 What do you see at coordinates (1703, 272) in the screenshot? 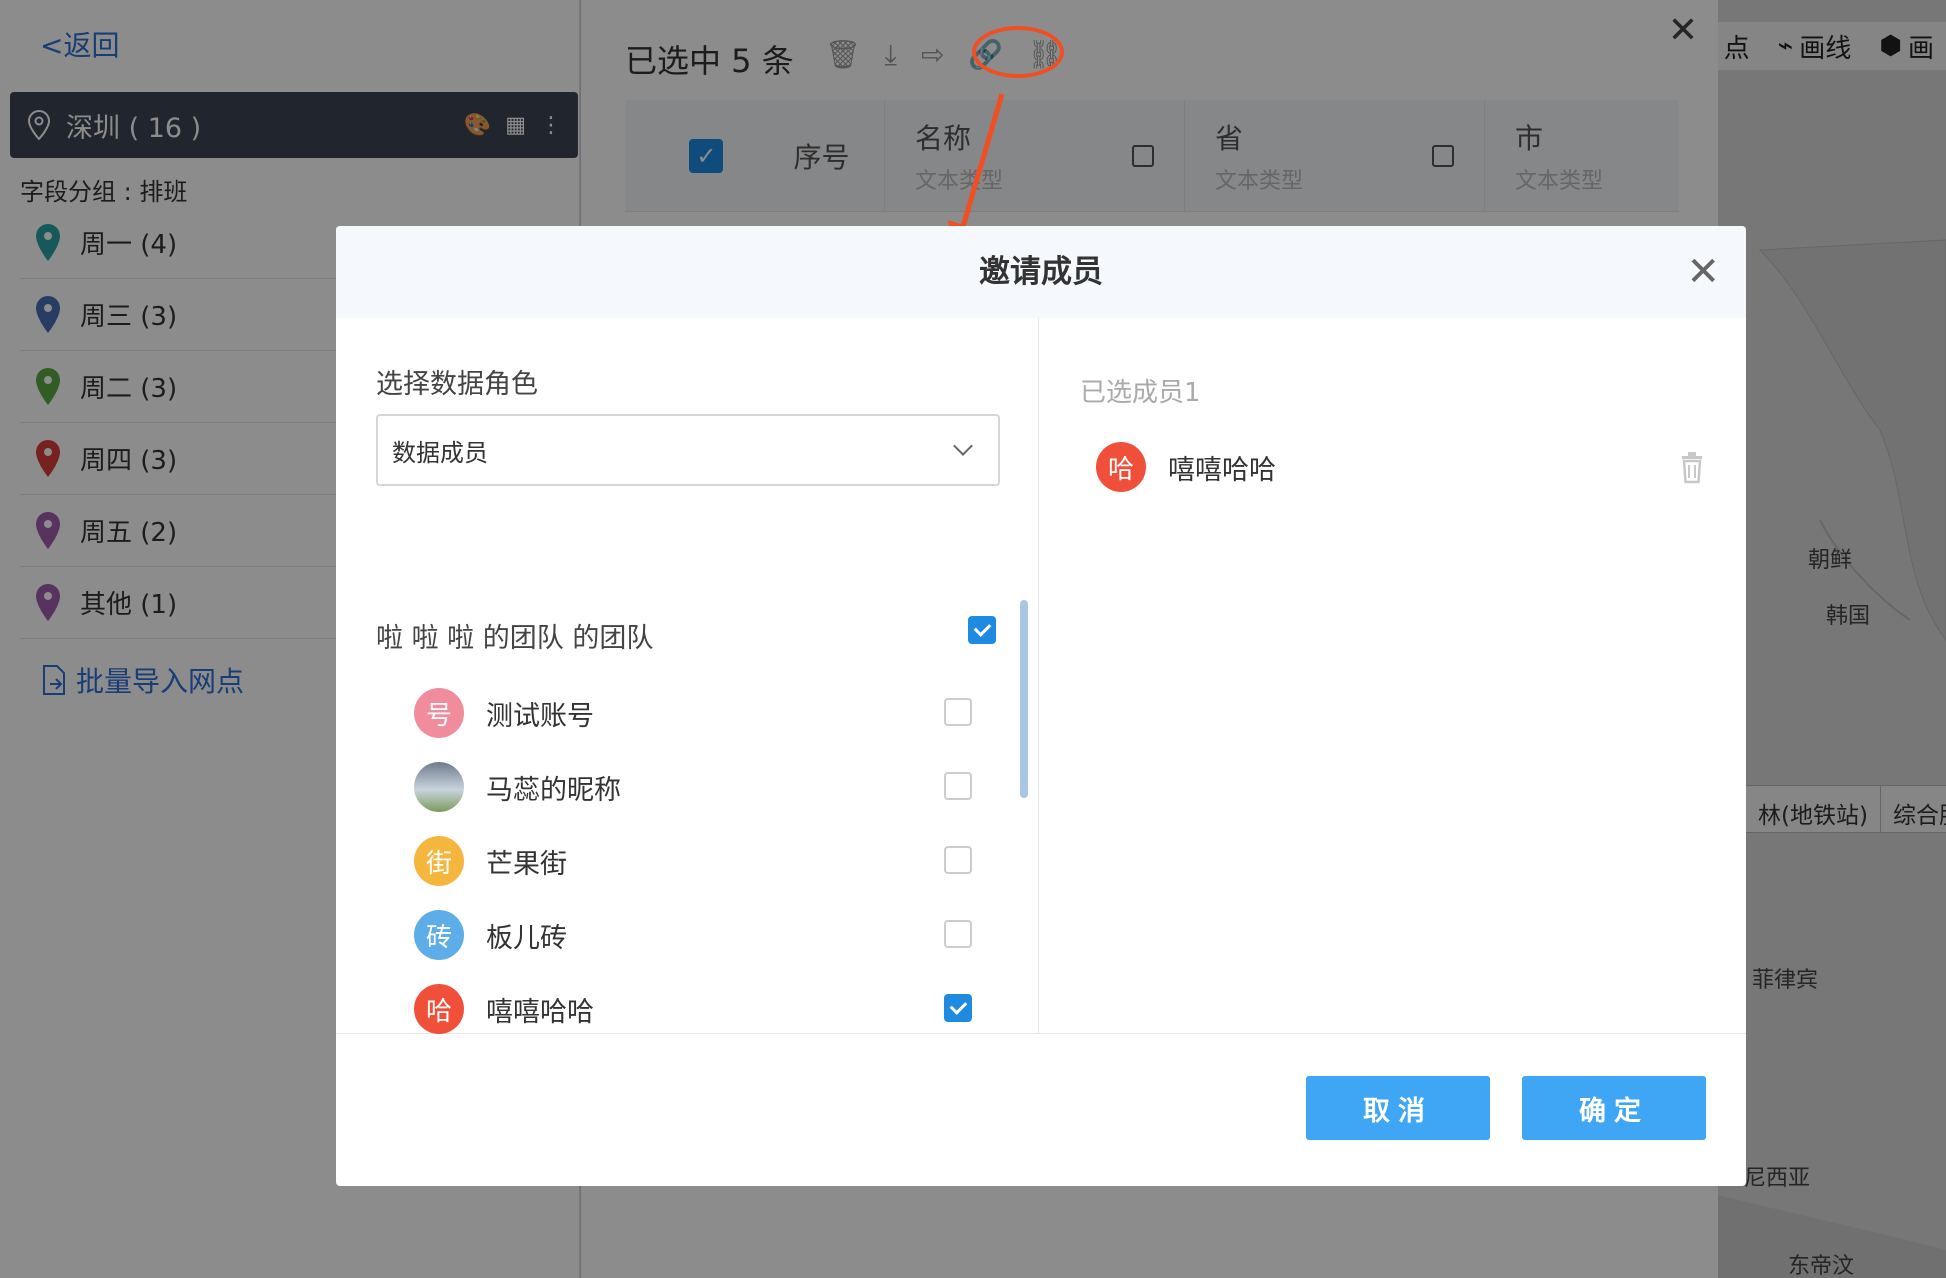
I see `close-icon: ✕` at bounding box center [1703, 272].